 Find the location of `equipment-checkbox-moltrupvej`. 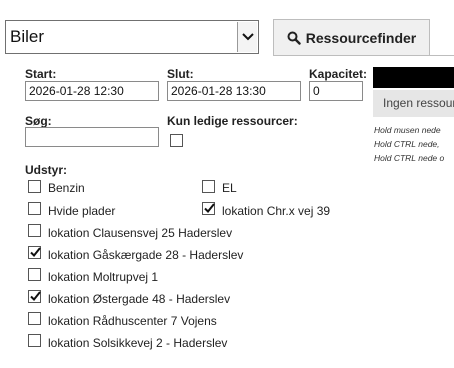

equipment-checkbox-moltrupvej is located at coordinates (34, 274).